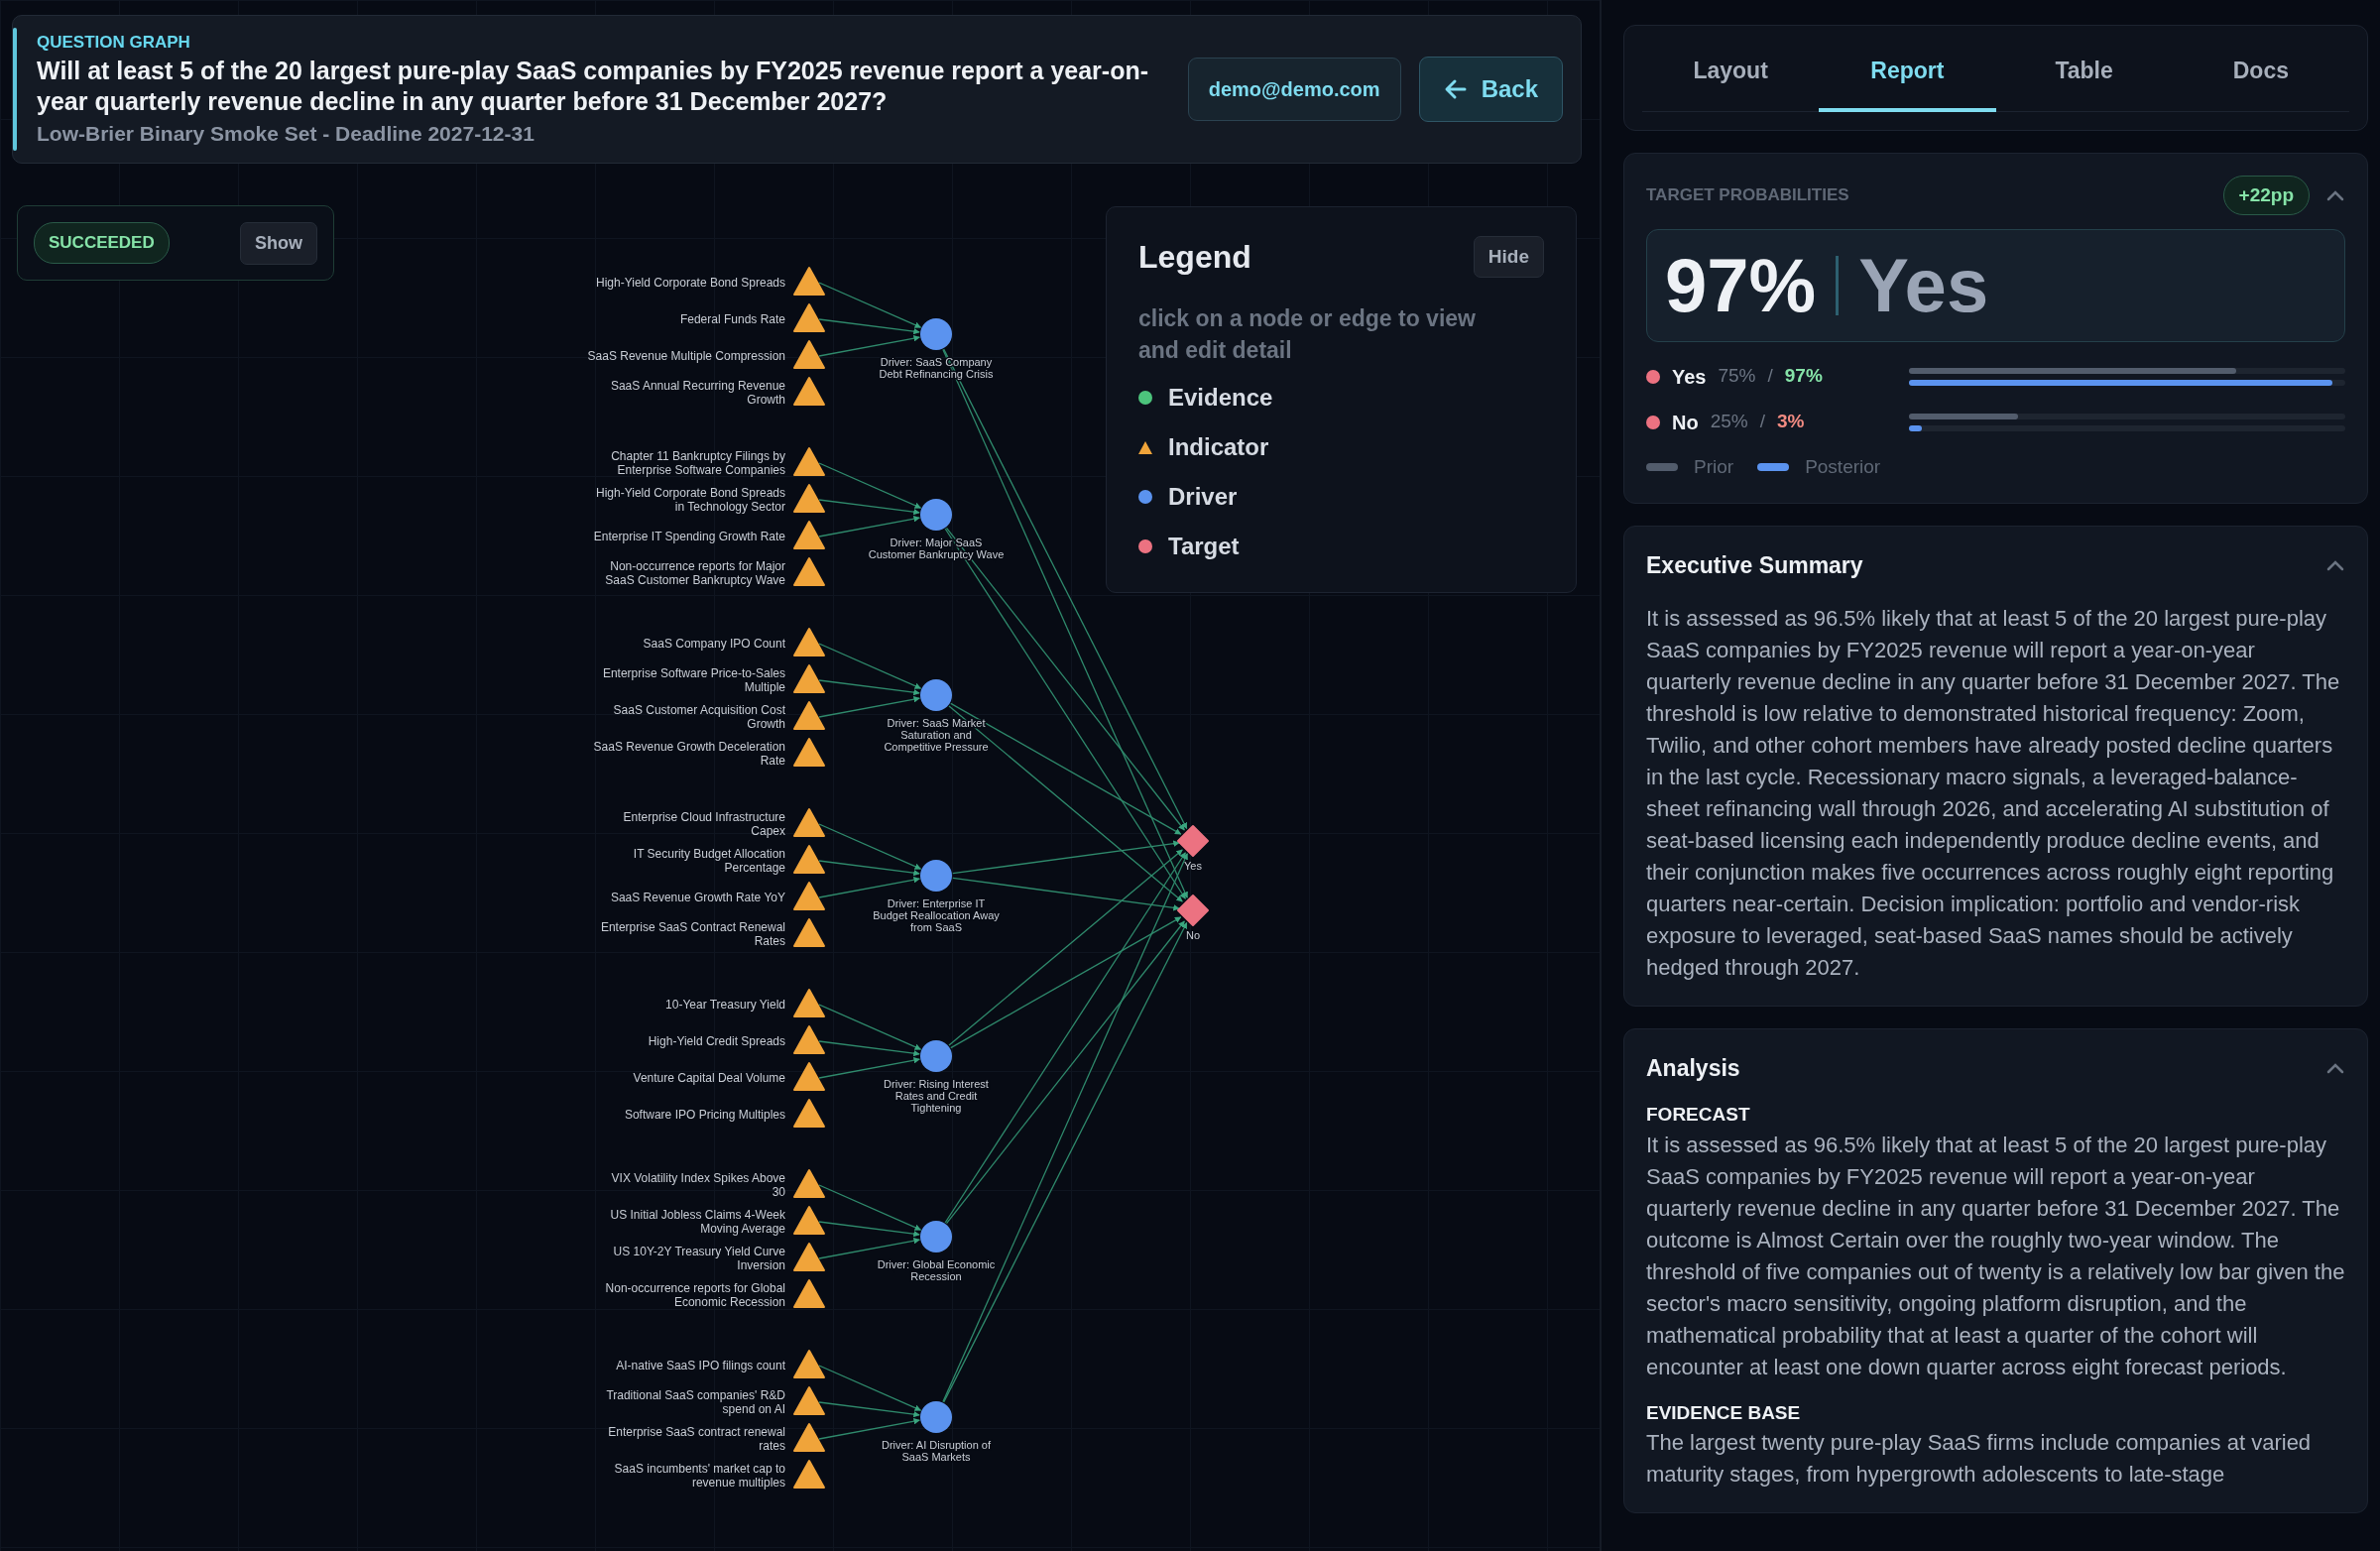 The height and width of the screenshot is (1551, 2380). Describe the element at coordinates (704, 1115) in the screenshot. I see `node-label: Software IPO Pricing Multiples` at that location.